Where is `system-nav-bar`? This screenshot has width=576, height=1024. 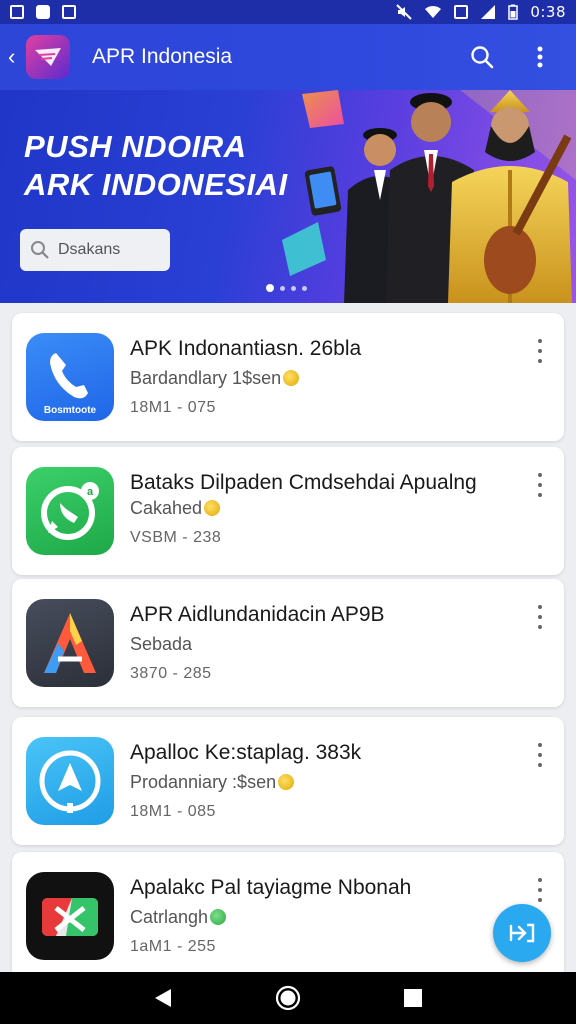 system-nav-bar is located at coordinates (288, 998).